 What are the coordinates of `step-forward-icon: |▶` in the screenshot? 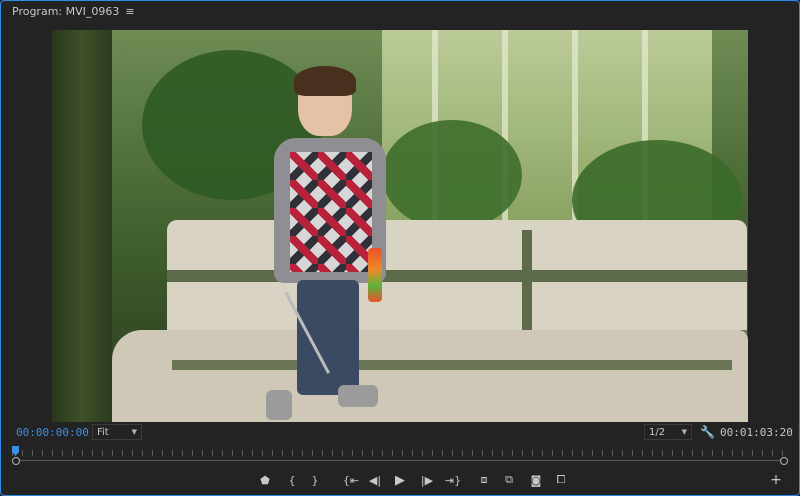 It's located at (427, 480).